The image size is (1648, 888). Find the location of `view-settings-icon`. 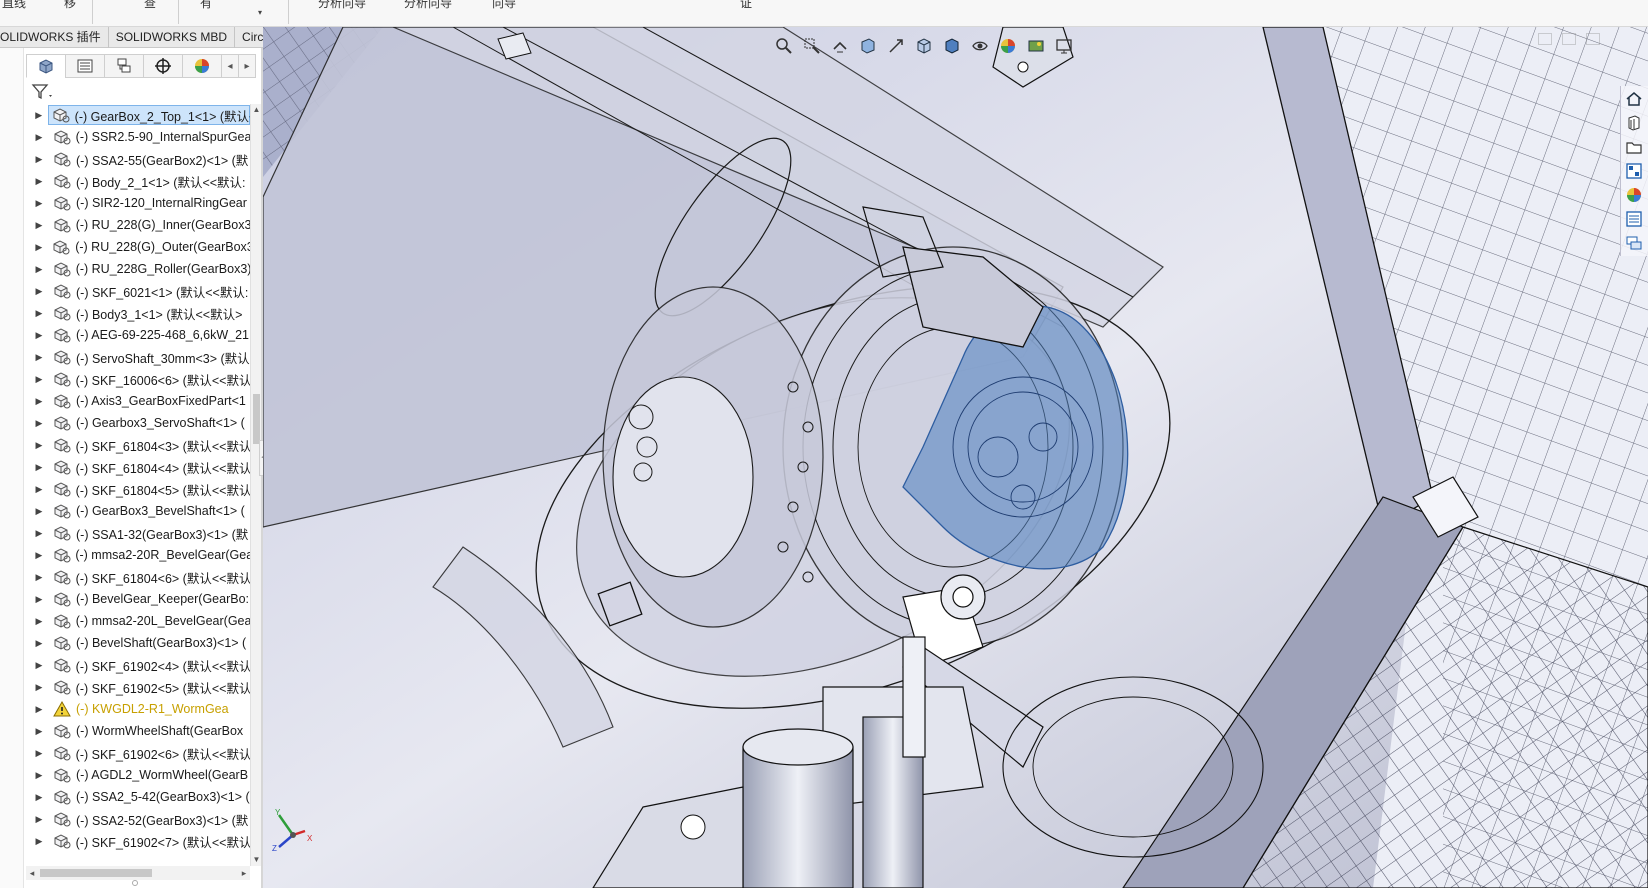

view-settings-icon is located at coordinates (1064, 46).